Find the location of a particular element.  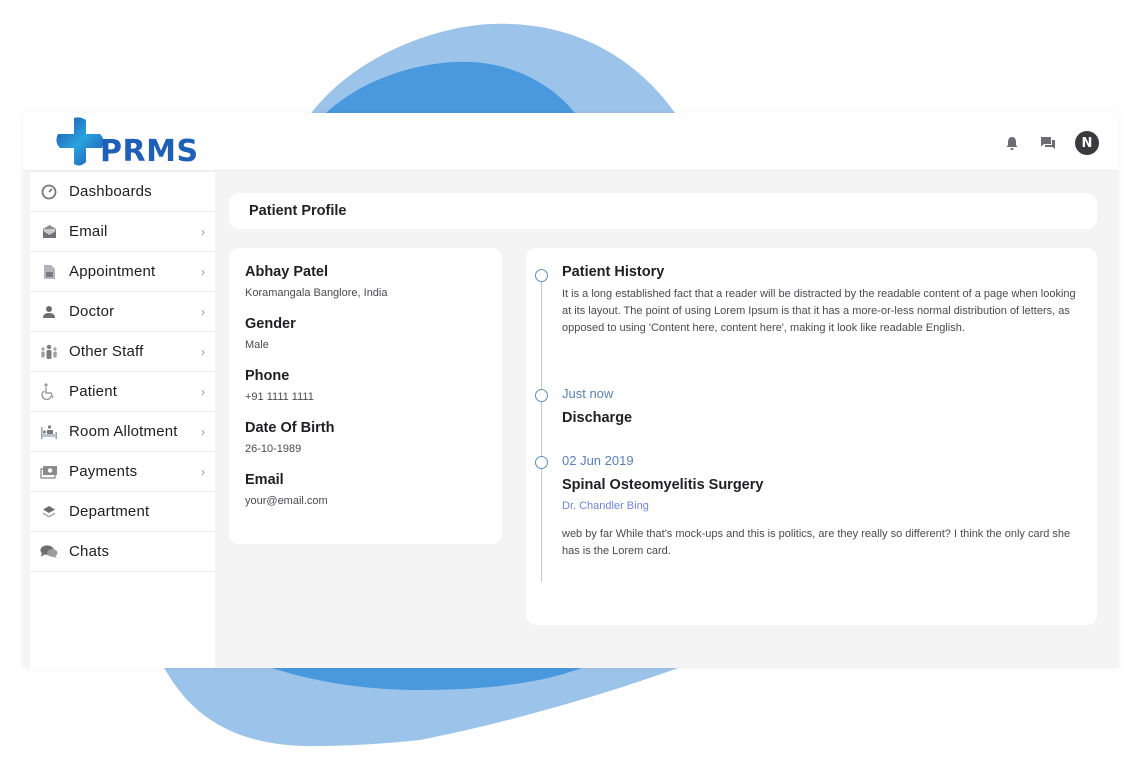

patient-address: Koramangala Banglore, India is located at coordinates (316, 293).